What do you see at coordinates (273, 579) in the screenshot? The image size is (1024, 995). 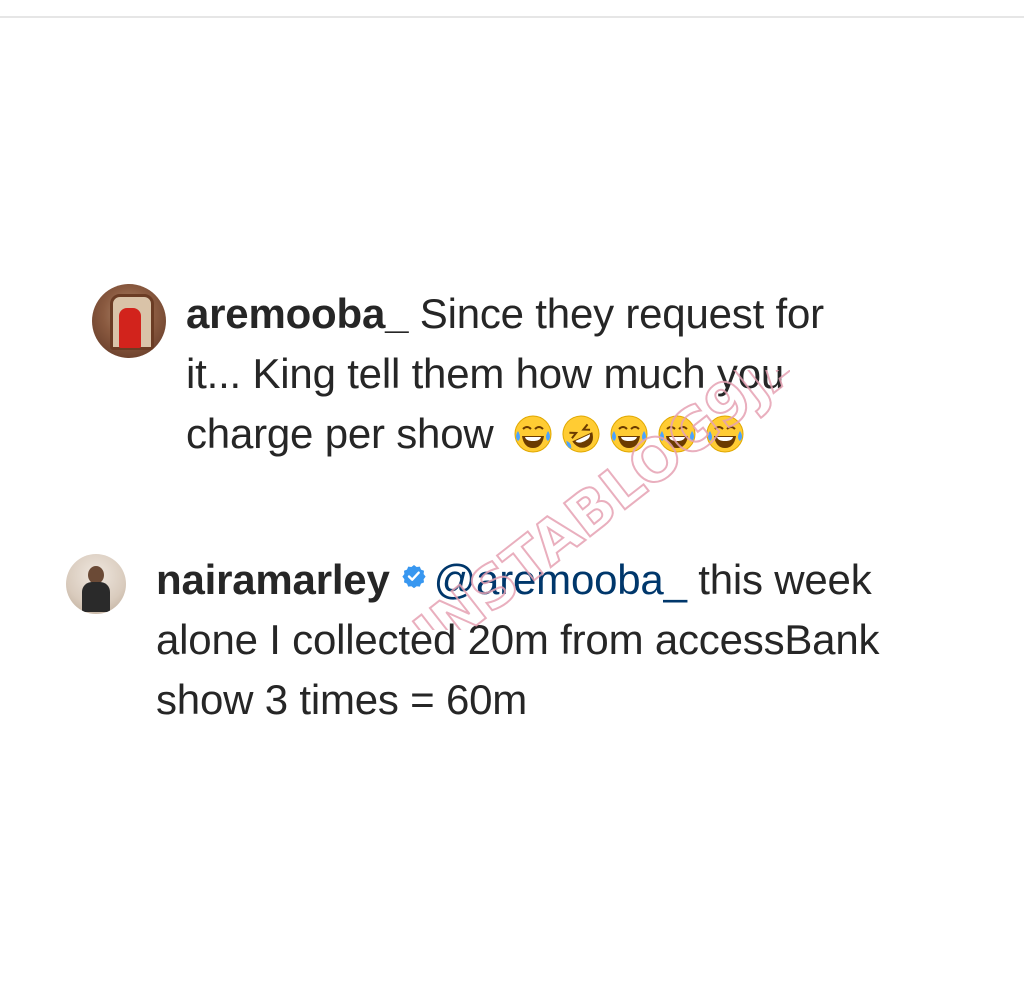 I see `comment-username: nairamarley` at bounding box center [273, 579].